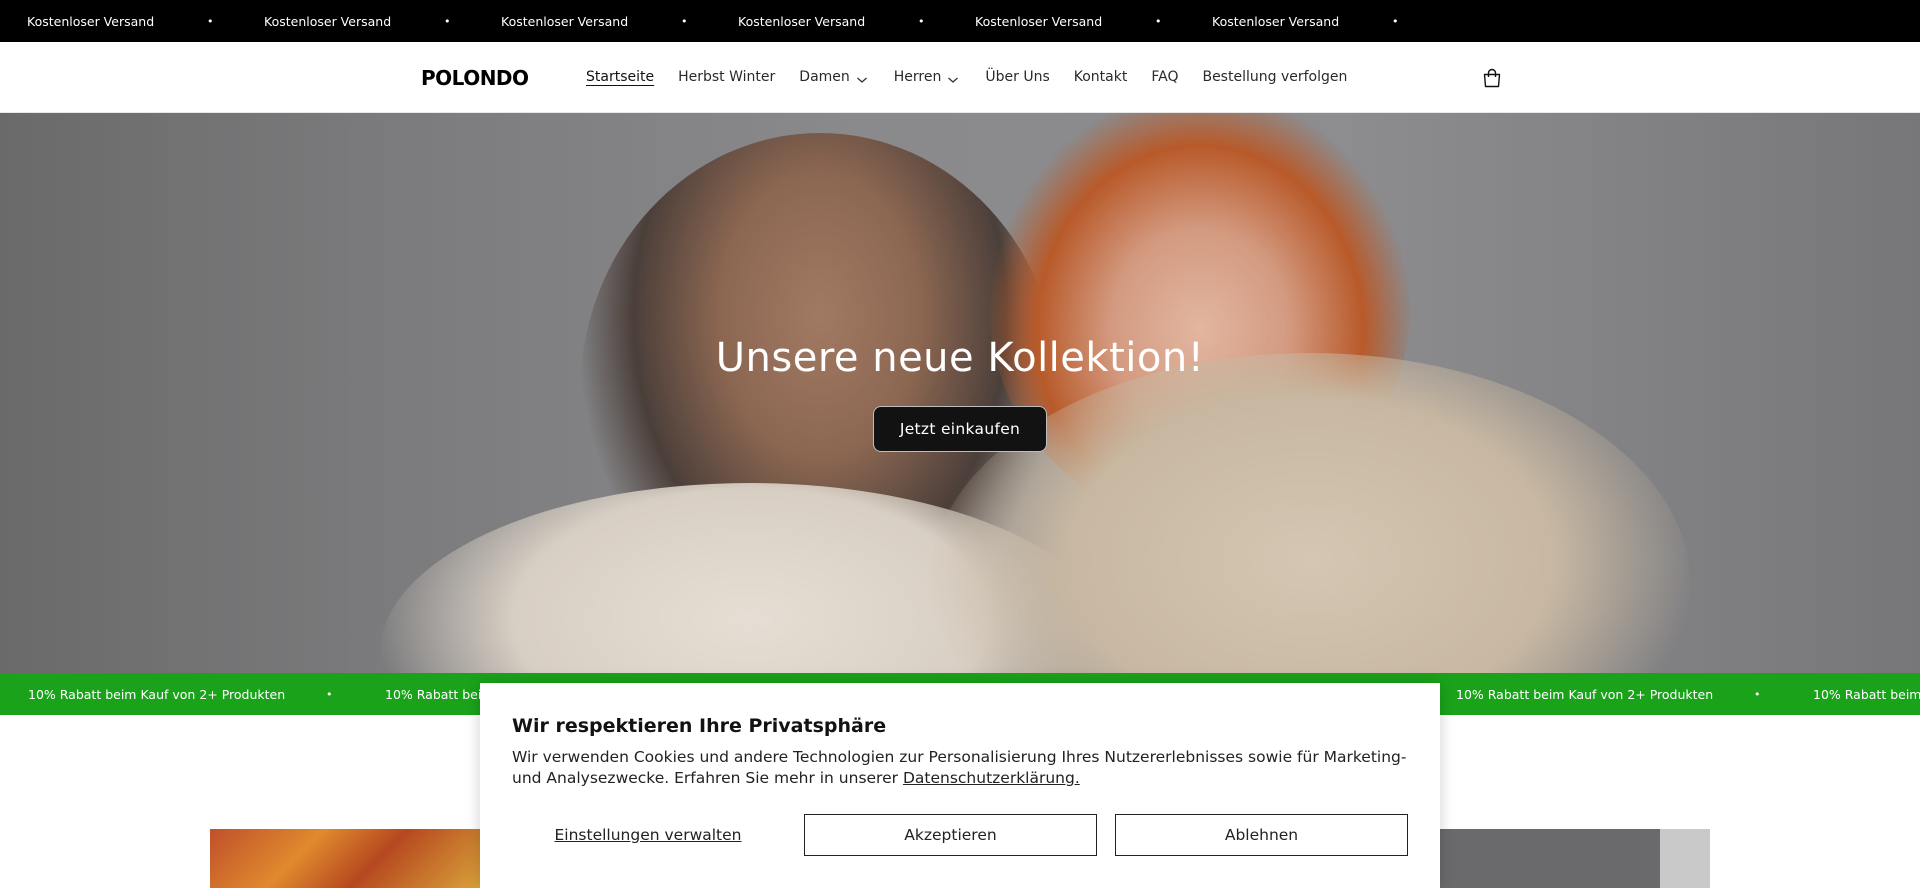 This screenshot has width=1920, height=888. I want to click on privacy-policy-link: Datenschutzerklärung., so click(991, 778).